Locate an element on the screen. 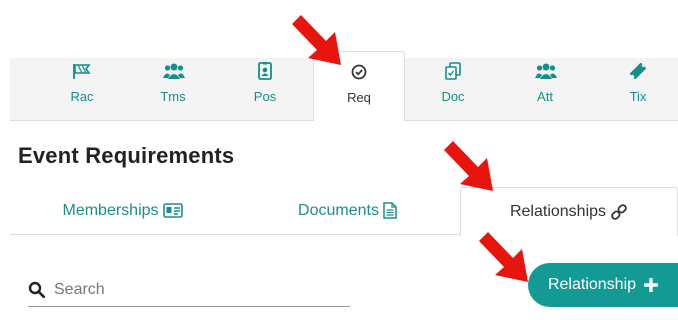 The width and height of the screenshot is (678, 320). nav-tab-tms: Tms is located at coordinates (173, 89).